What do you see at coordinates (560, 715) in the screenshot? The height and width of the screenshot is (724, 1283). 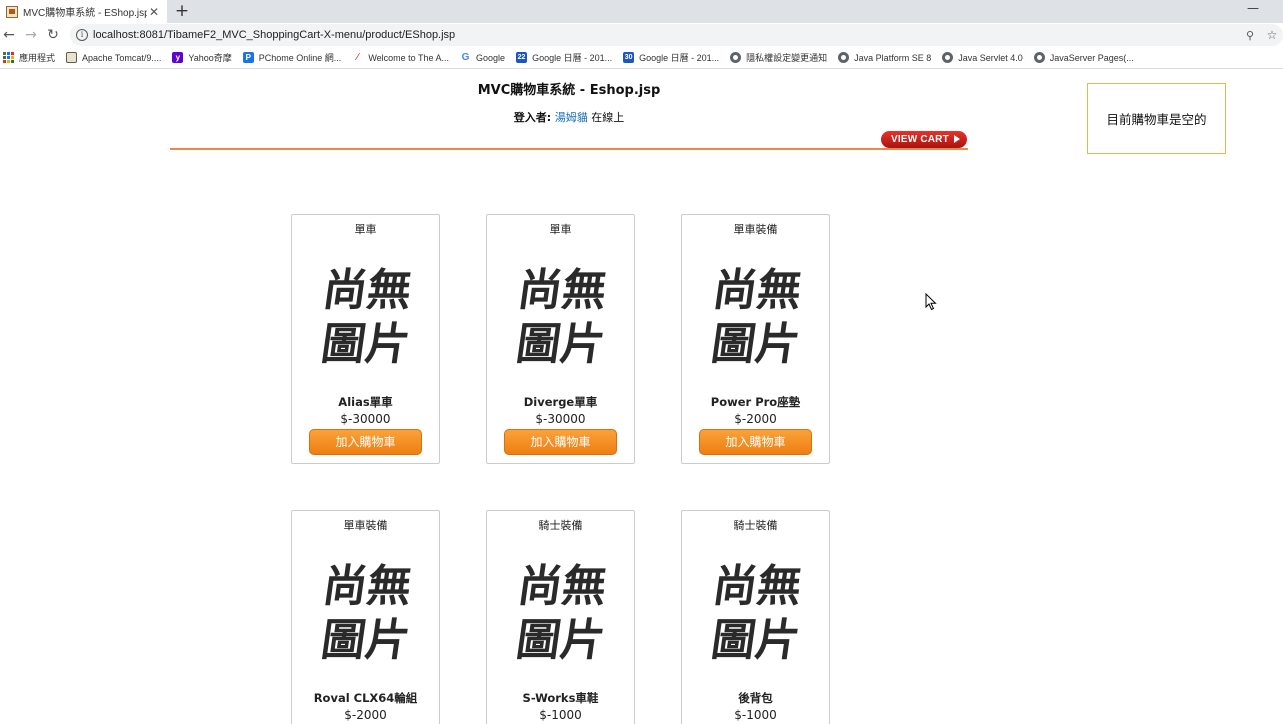 I see `product-price: $-1000` at bounding box center [560, 715].